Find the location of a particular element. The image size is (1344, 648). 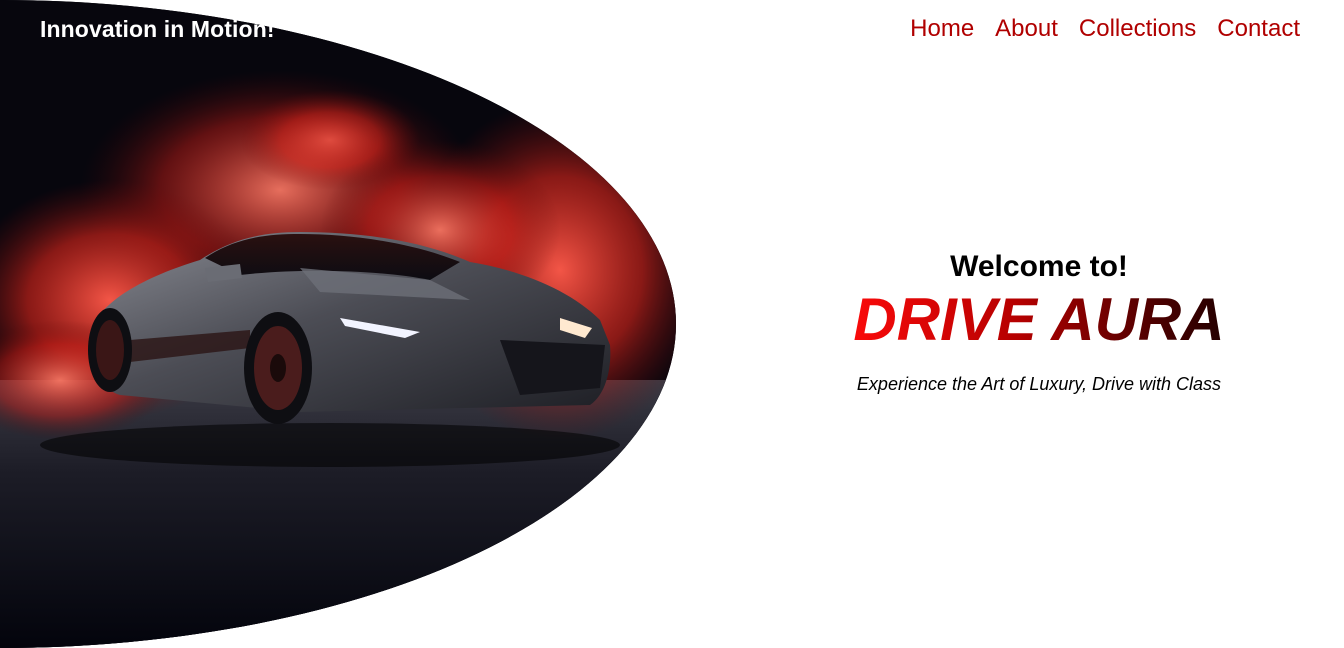

nav-link-collections: Collections is located at coordinates (1137, 29).